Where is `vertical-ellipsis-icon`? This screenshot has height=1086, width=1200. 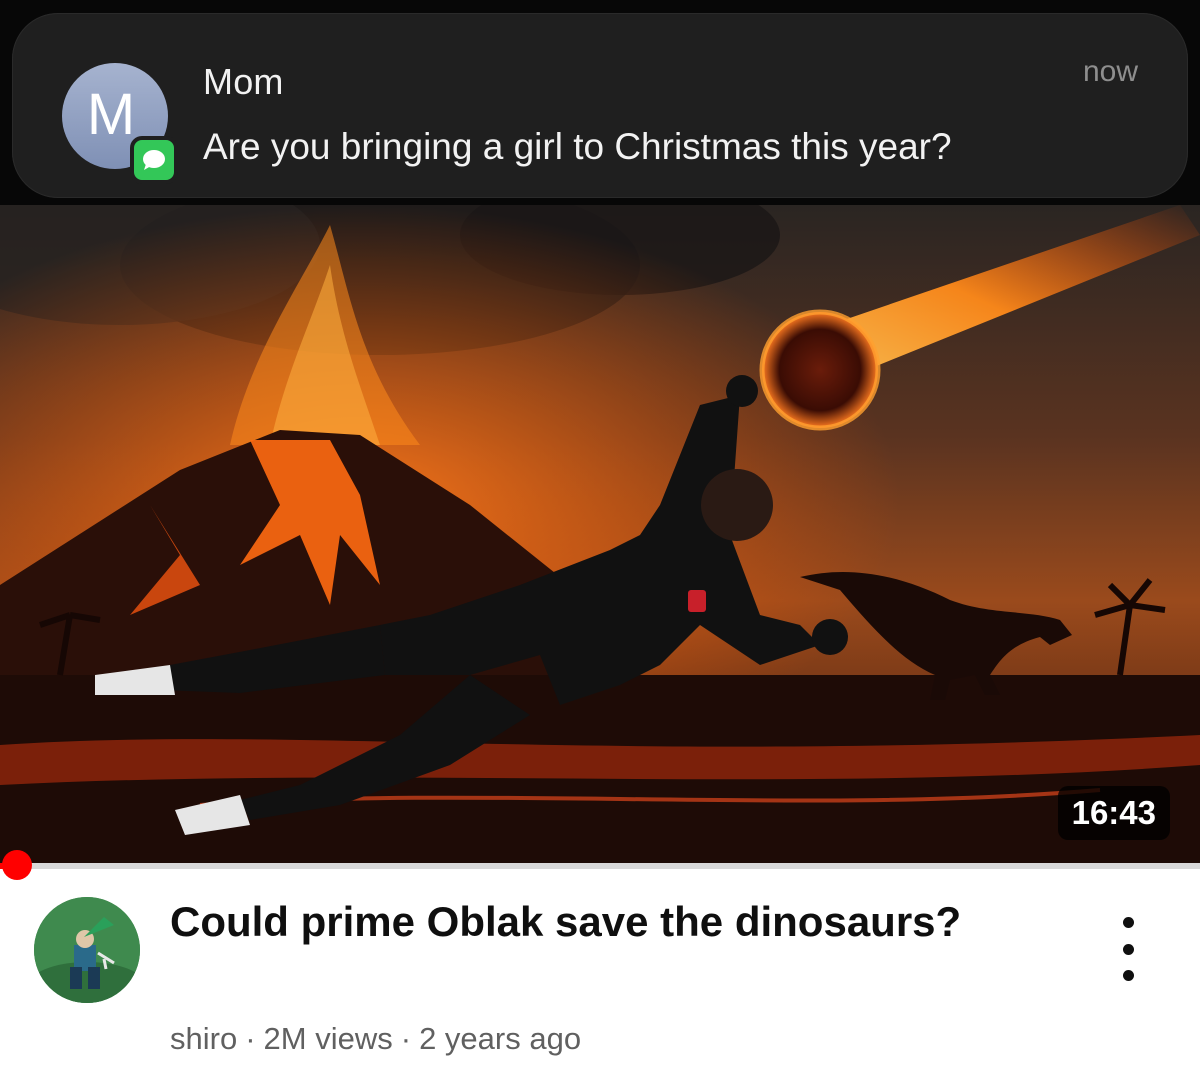
vertical-ellipsis-icon is located at coordinates (1128, 949).